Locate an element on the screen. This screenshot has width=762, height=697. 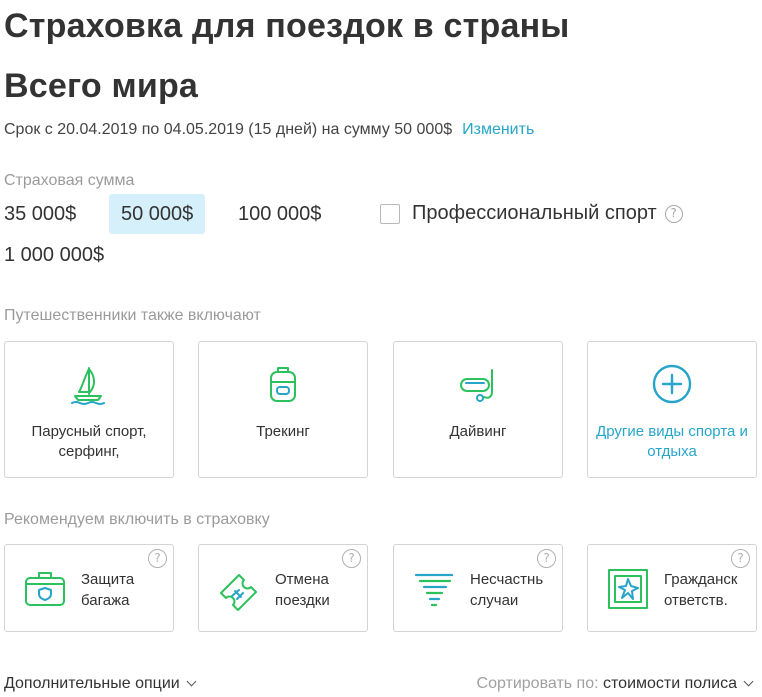
backpack-icon is located at coordinates (283, 384).